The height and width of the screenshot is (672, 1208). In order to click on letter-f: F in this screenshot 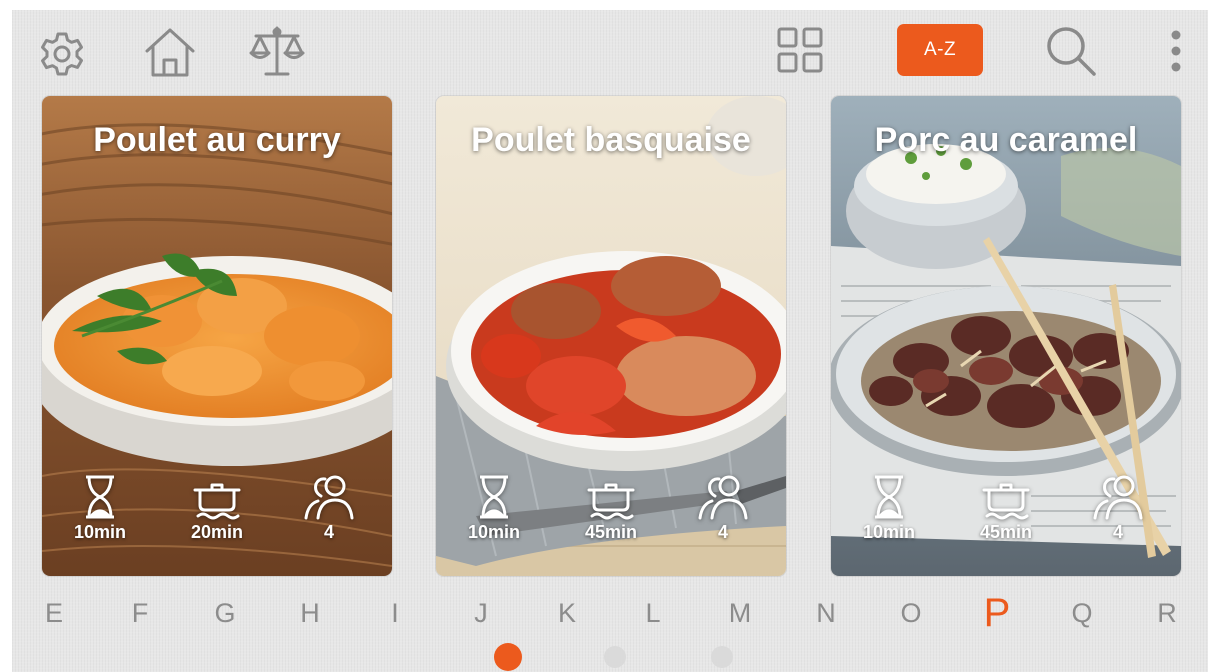, I will do `click(140, 613)`.